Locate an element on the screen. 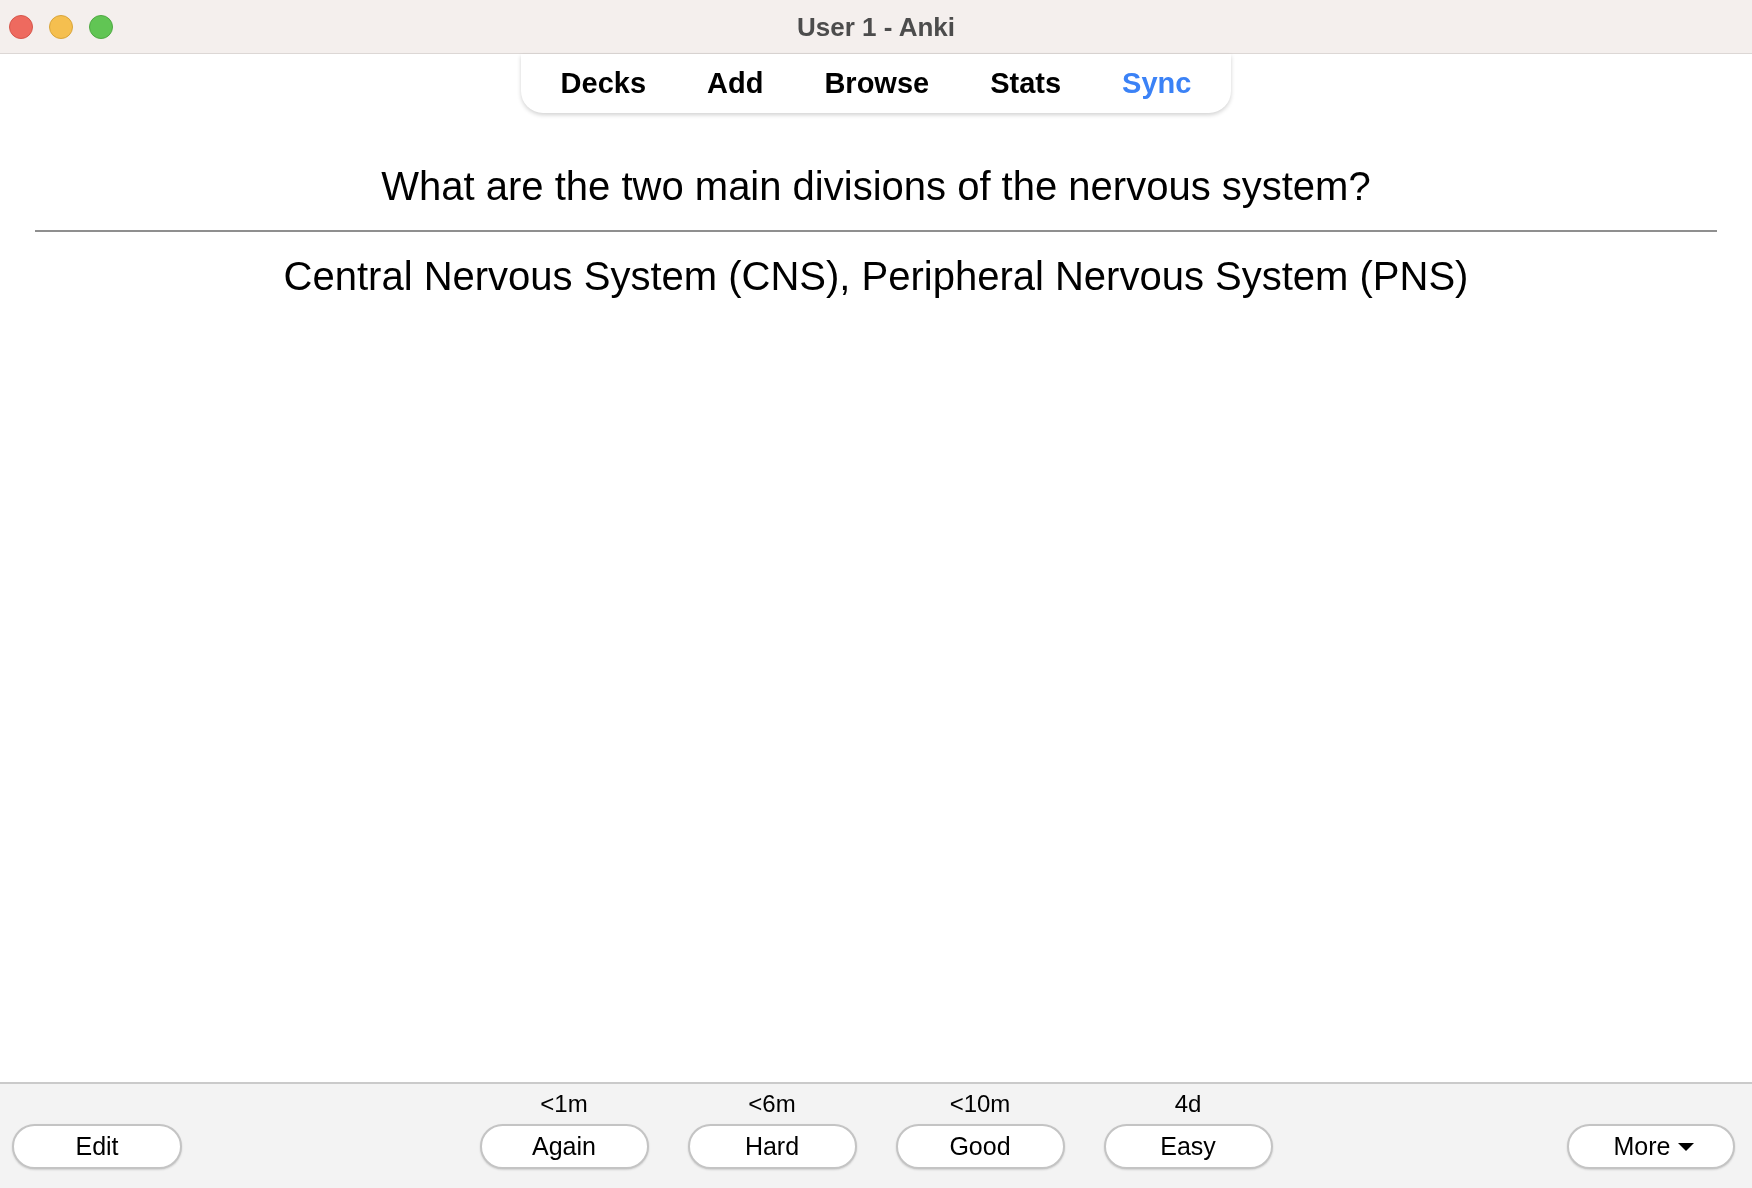  interval-label: <10m is located at coordinates (980, 1104).